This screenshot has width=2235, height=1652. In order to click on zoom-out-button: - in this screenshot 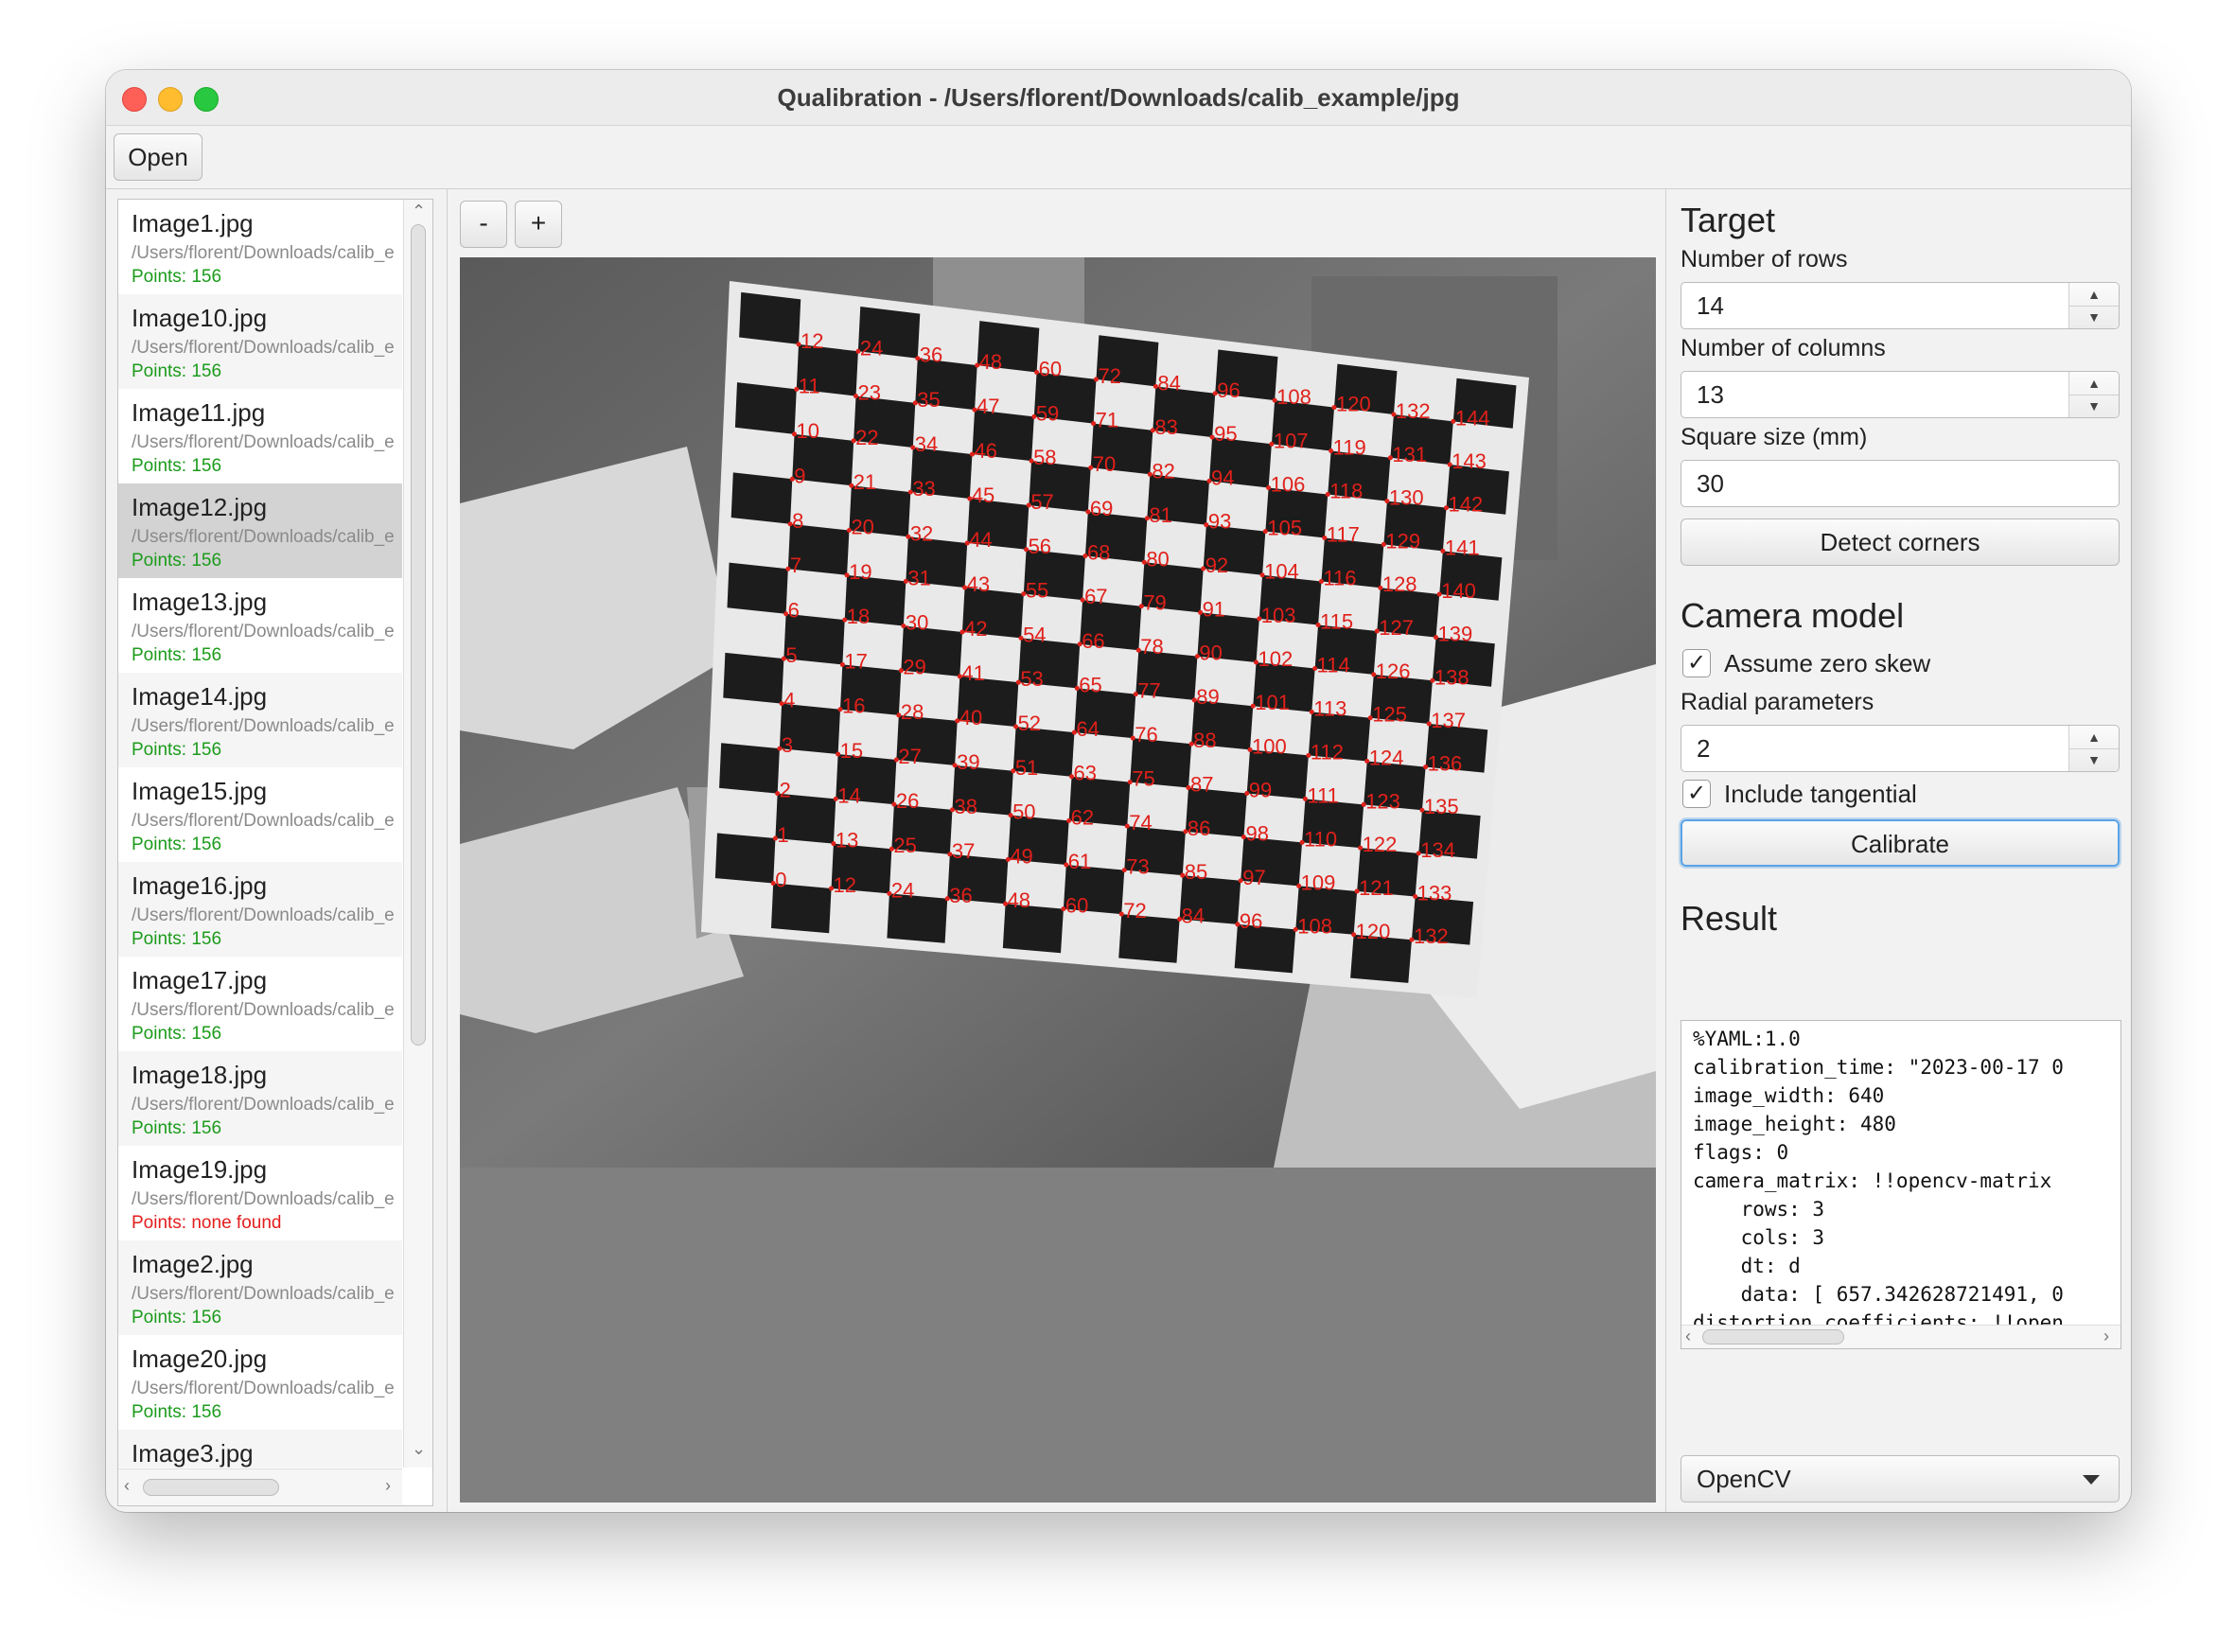, I will do `click(483, 224)`.